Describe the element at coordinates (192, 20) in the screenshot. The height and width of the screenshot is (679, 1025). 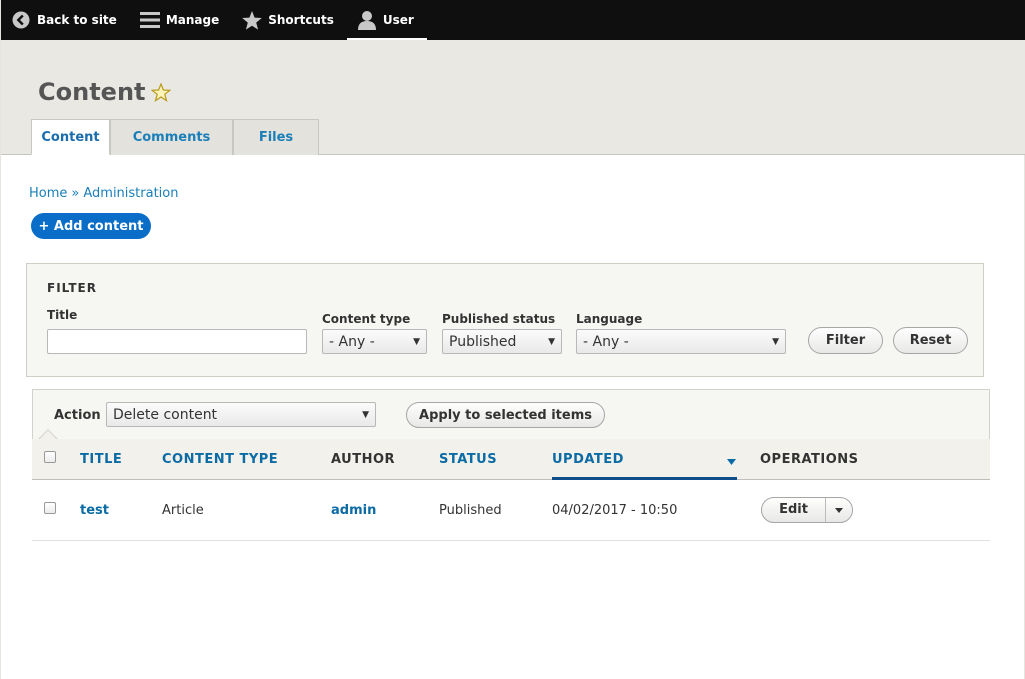
I see `manage-label: Manage` at that location.